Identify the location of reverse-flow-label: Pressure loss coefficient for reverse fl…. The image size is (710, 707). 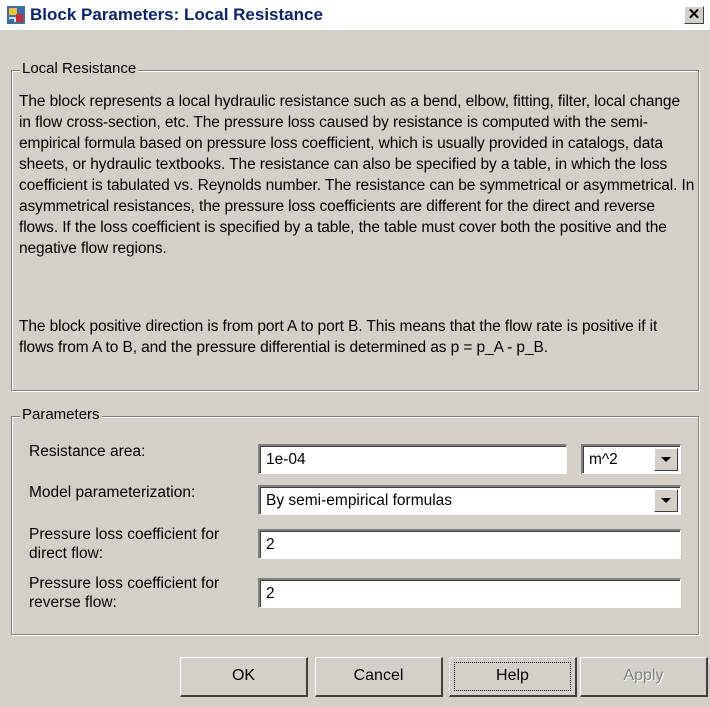
(124, 593).